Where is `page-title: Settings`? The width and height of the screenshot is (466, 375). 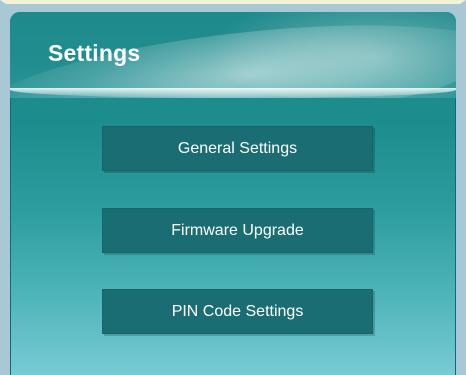
page-title: Settings is located at coordinates (94, 53).